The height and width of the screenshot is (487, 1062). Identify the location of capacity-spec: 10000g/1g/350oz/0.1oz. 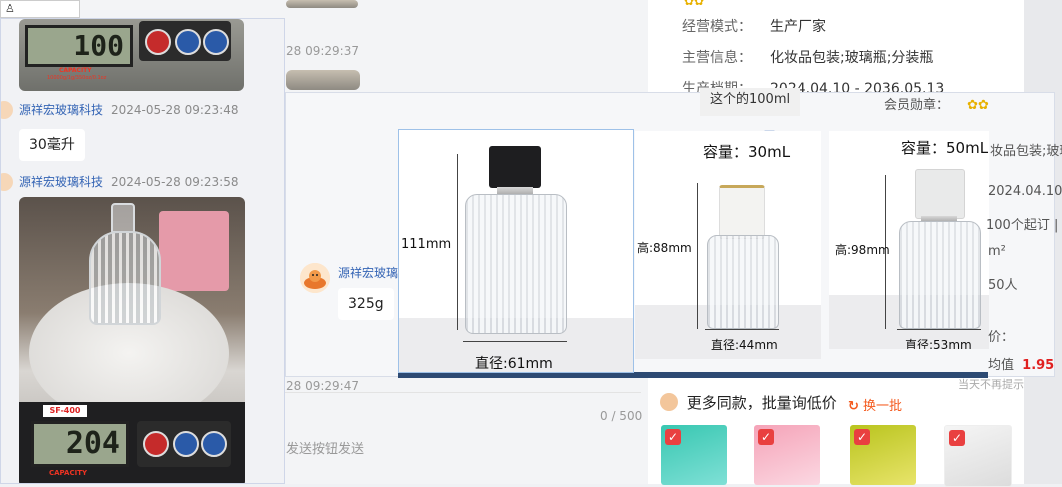
(77, 78).